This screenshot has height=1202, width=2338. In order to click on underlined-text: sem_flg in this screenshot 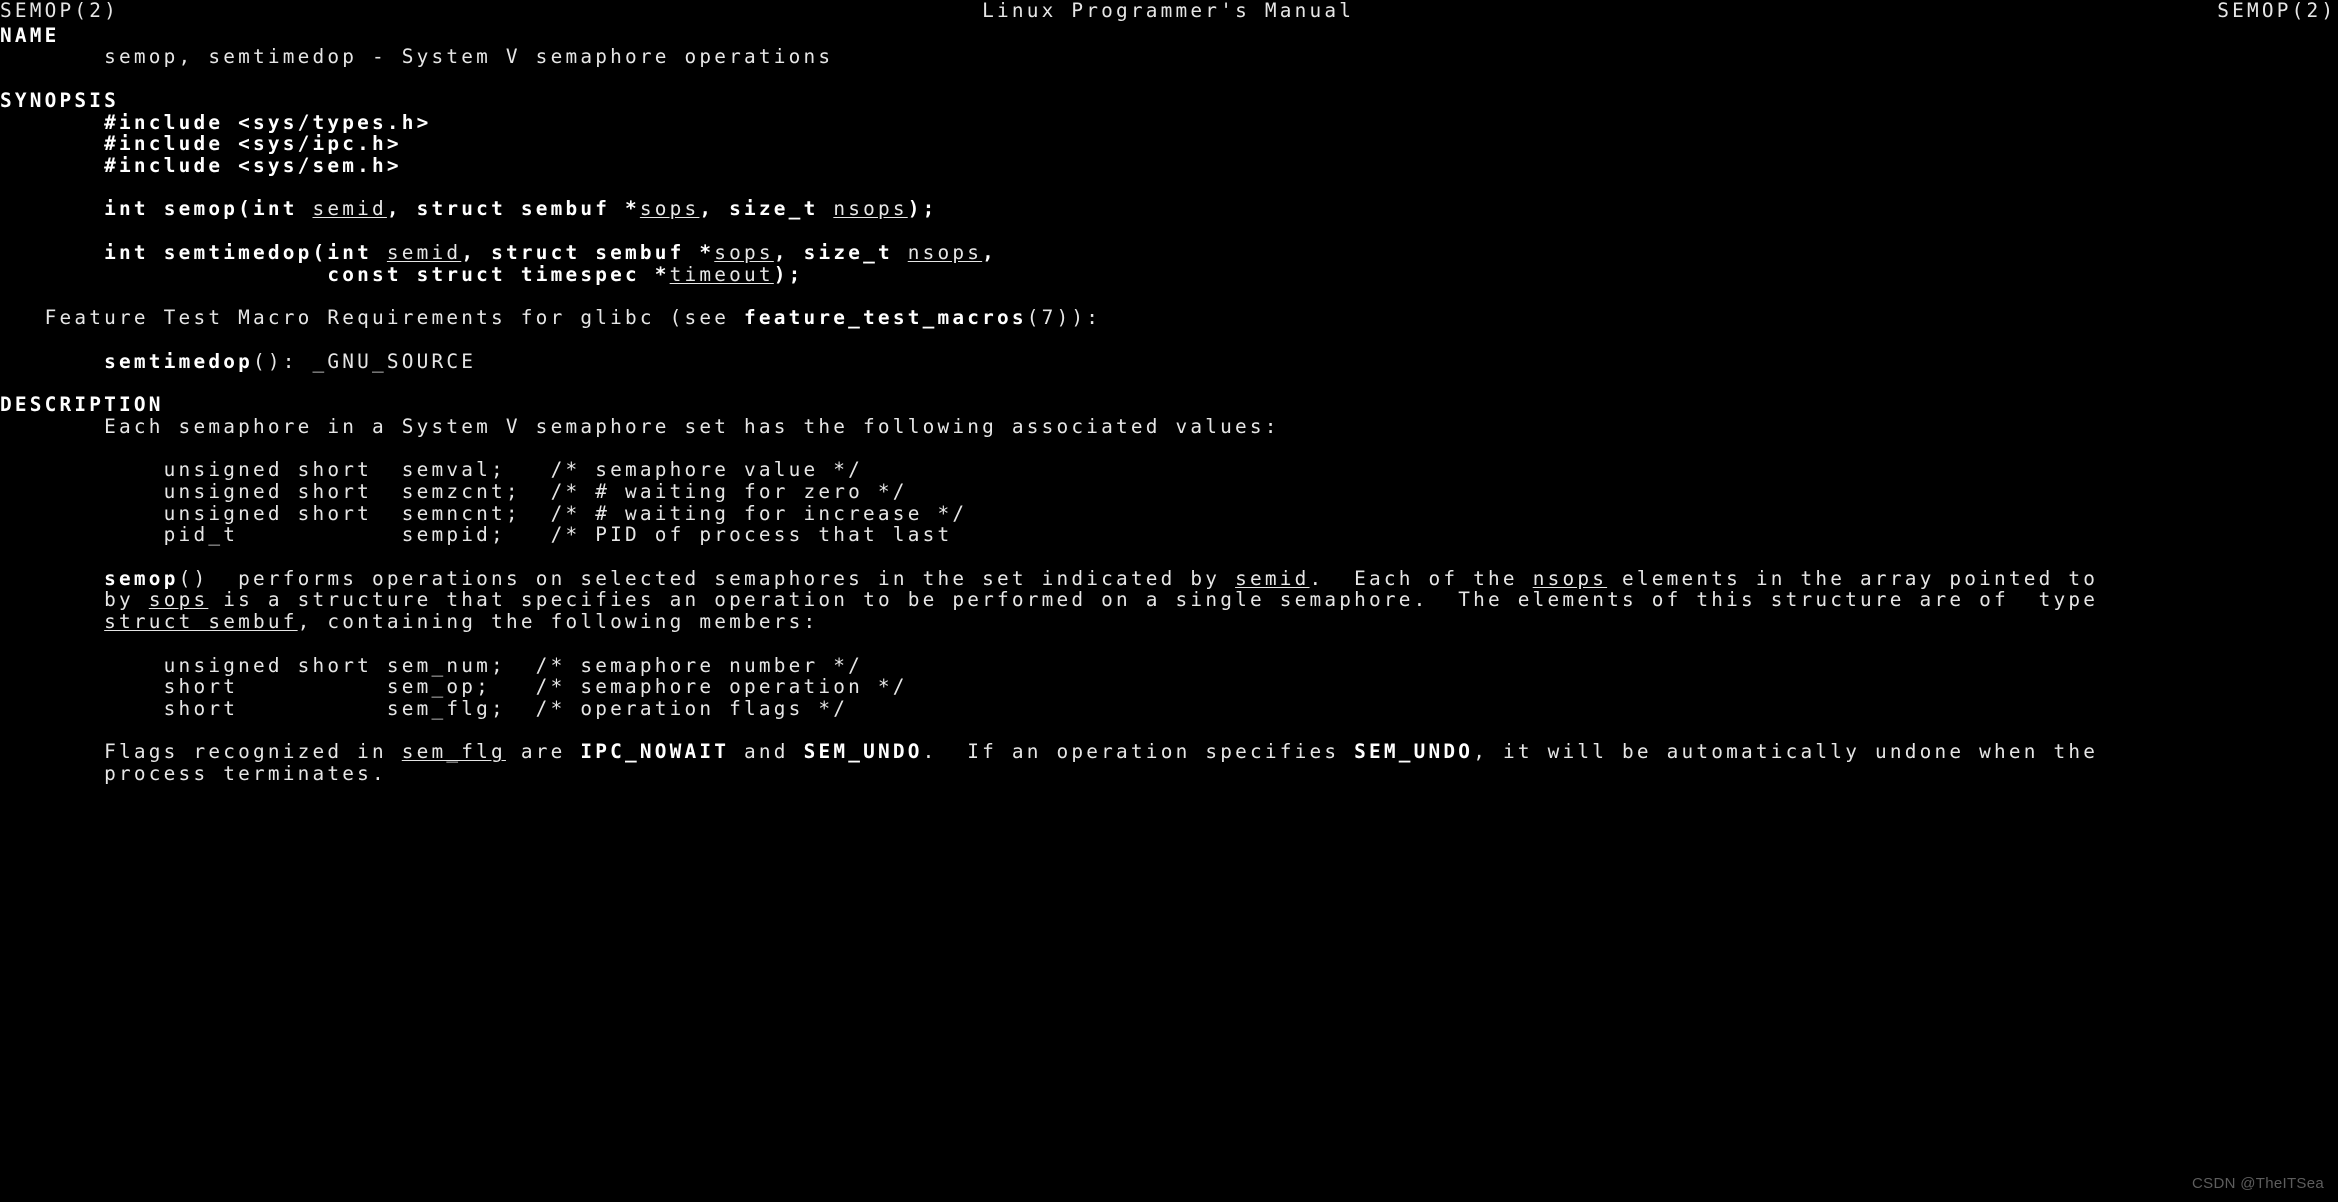, I will do `click(453, 752)`.